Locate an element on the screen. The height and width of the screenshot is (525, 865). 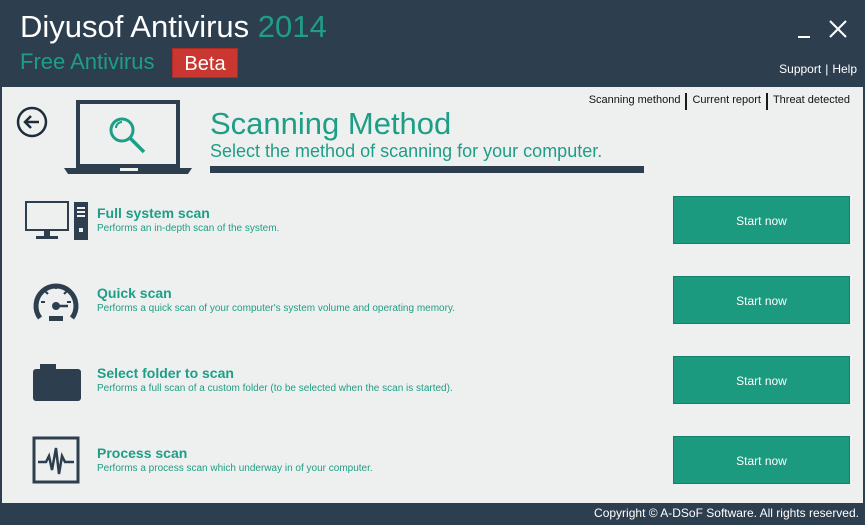
minimize-button is located at coordinates (805, 29).